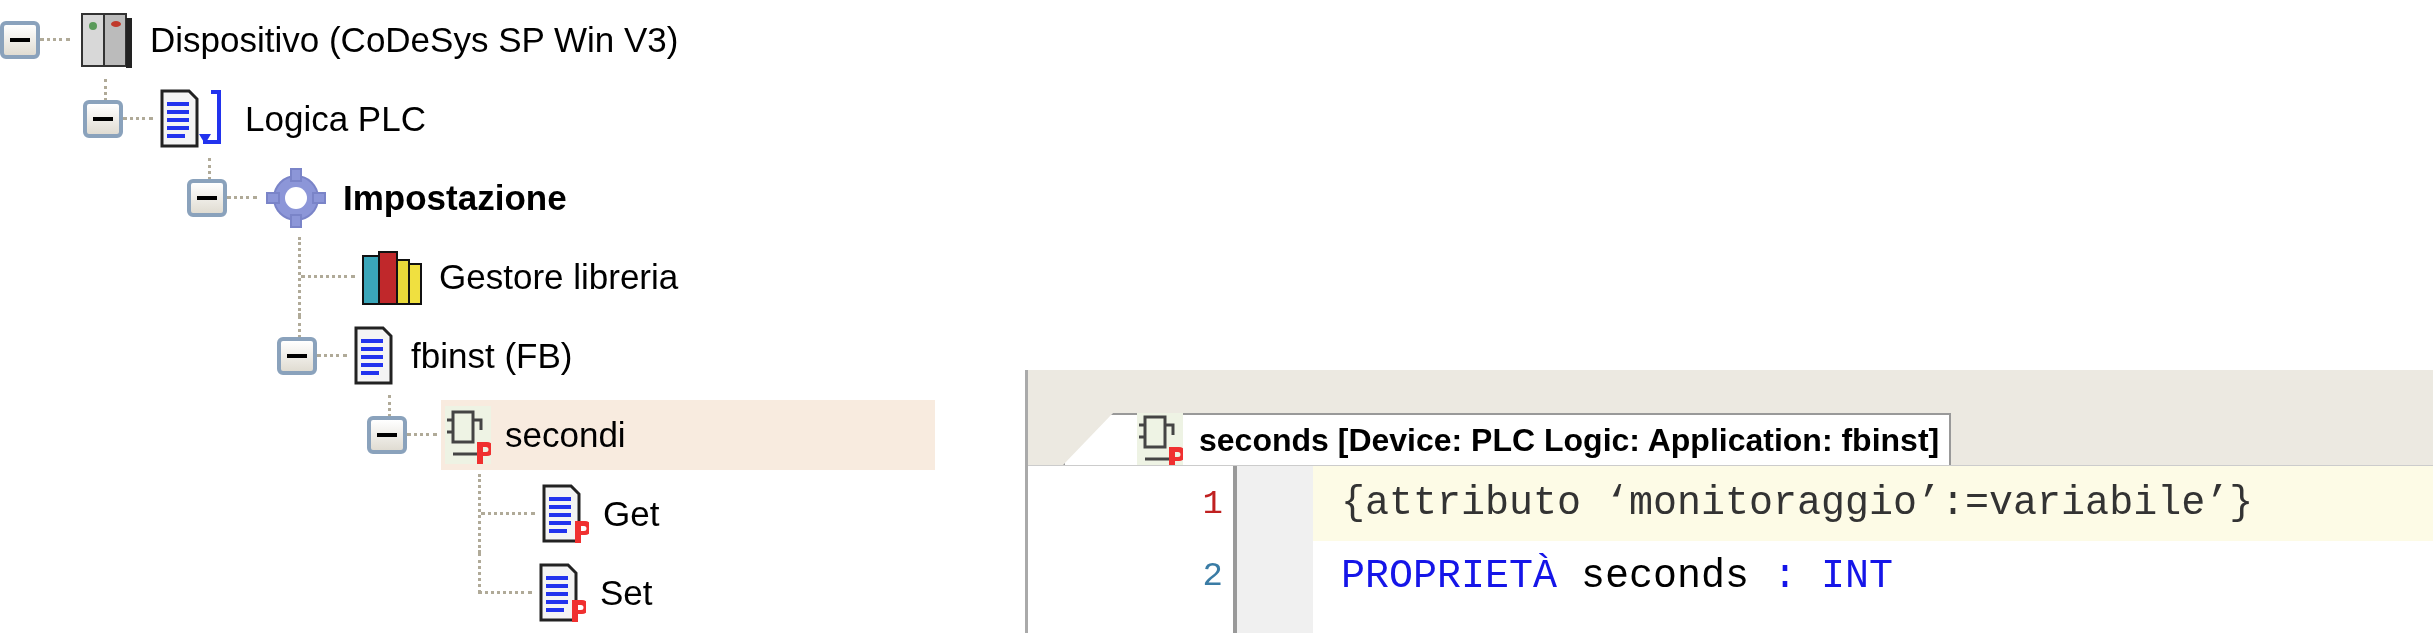  Describe the element at coordinates (296, 197) in the screenshot. I see `gear-icon` at that location.